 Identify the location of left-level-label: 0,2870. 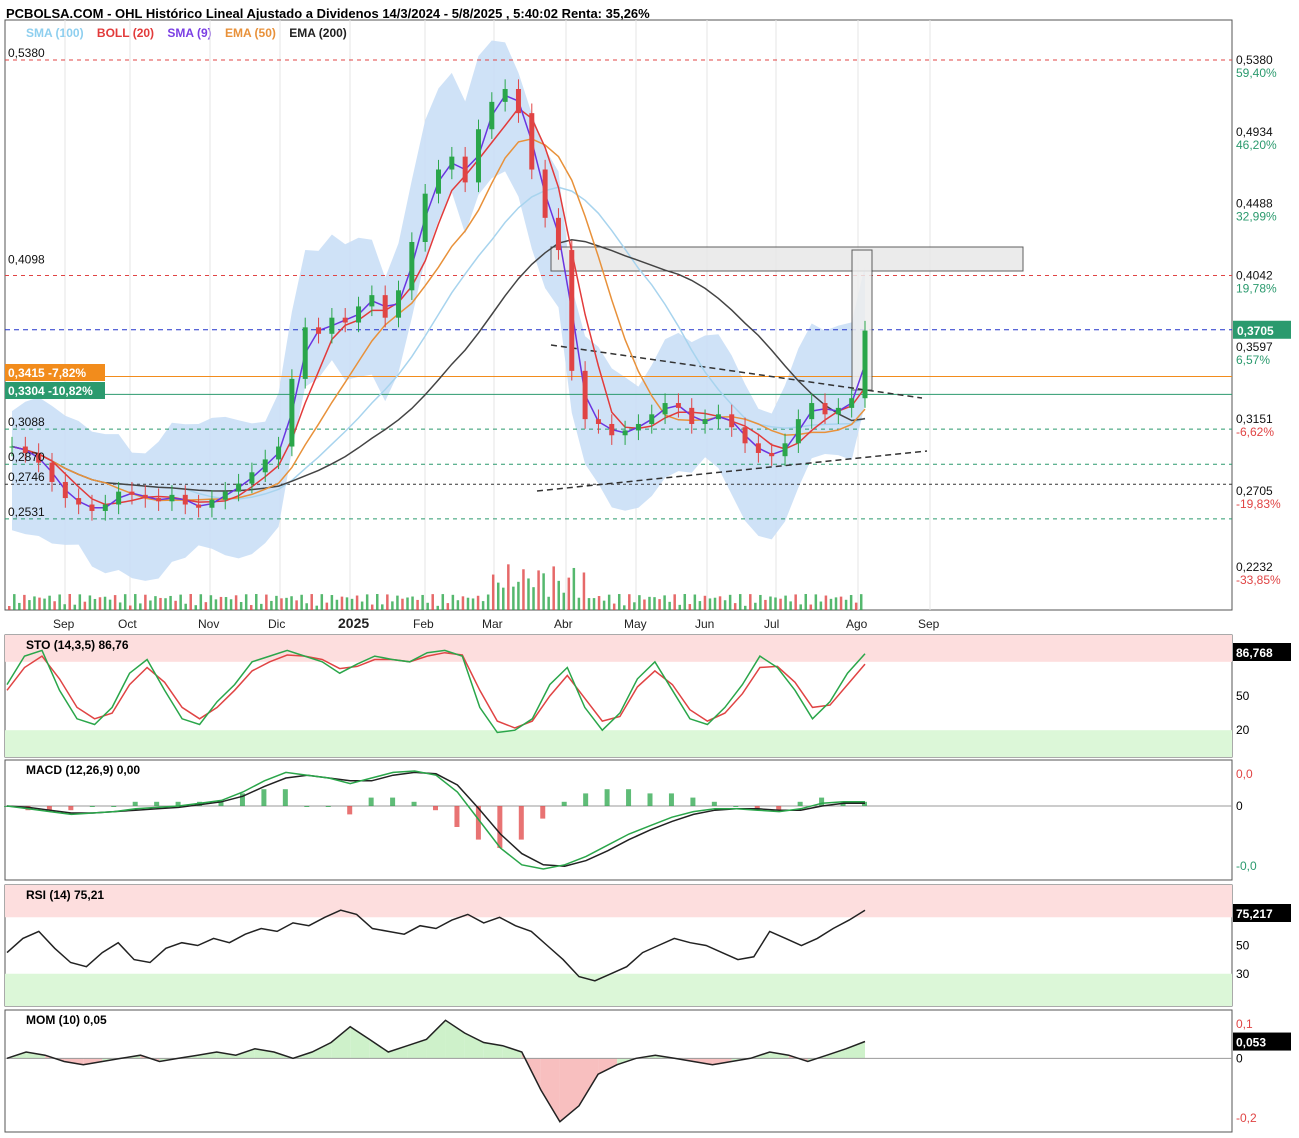
(26, 457).